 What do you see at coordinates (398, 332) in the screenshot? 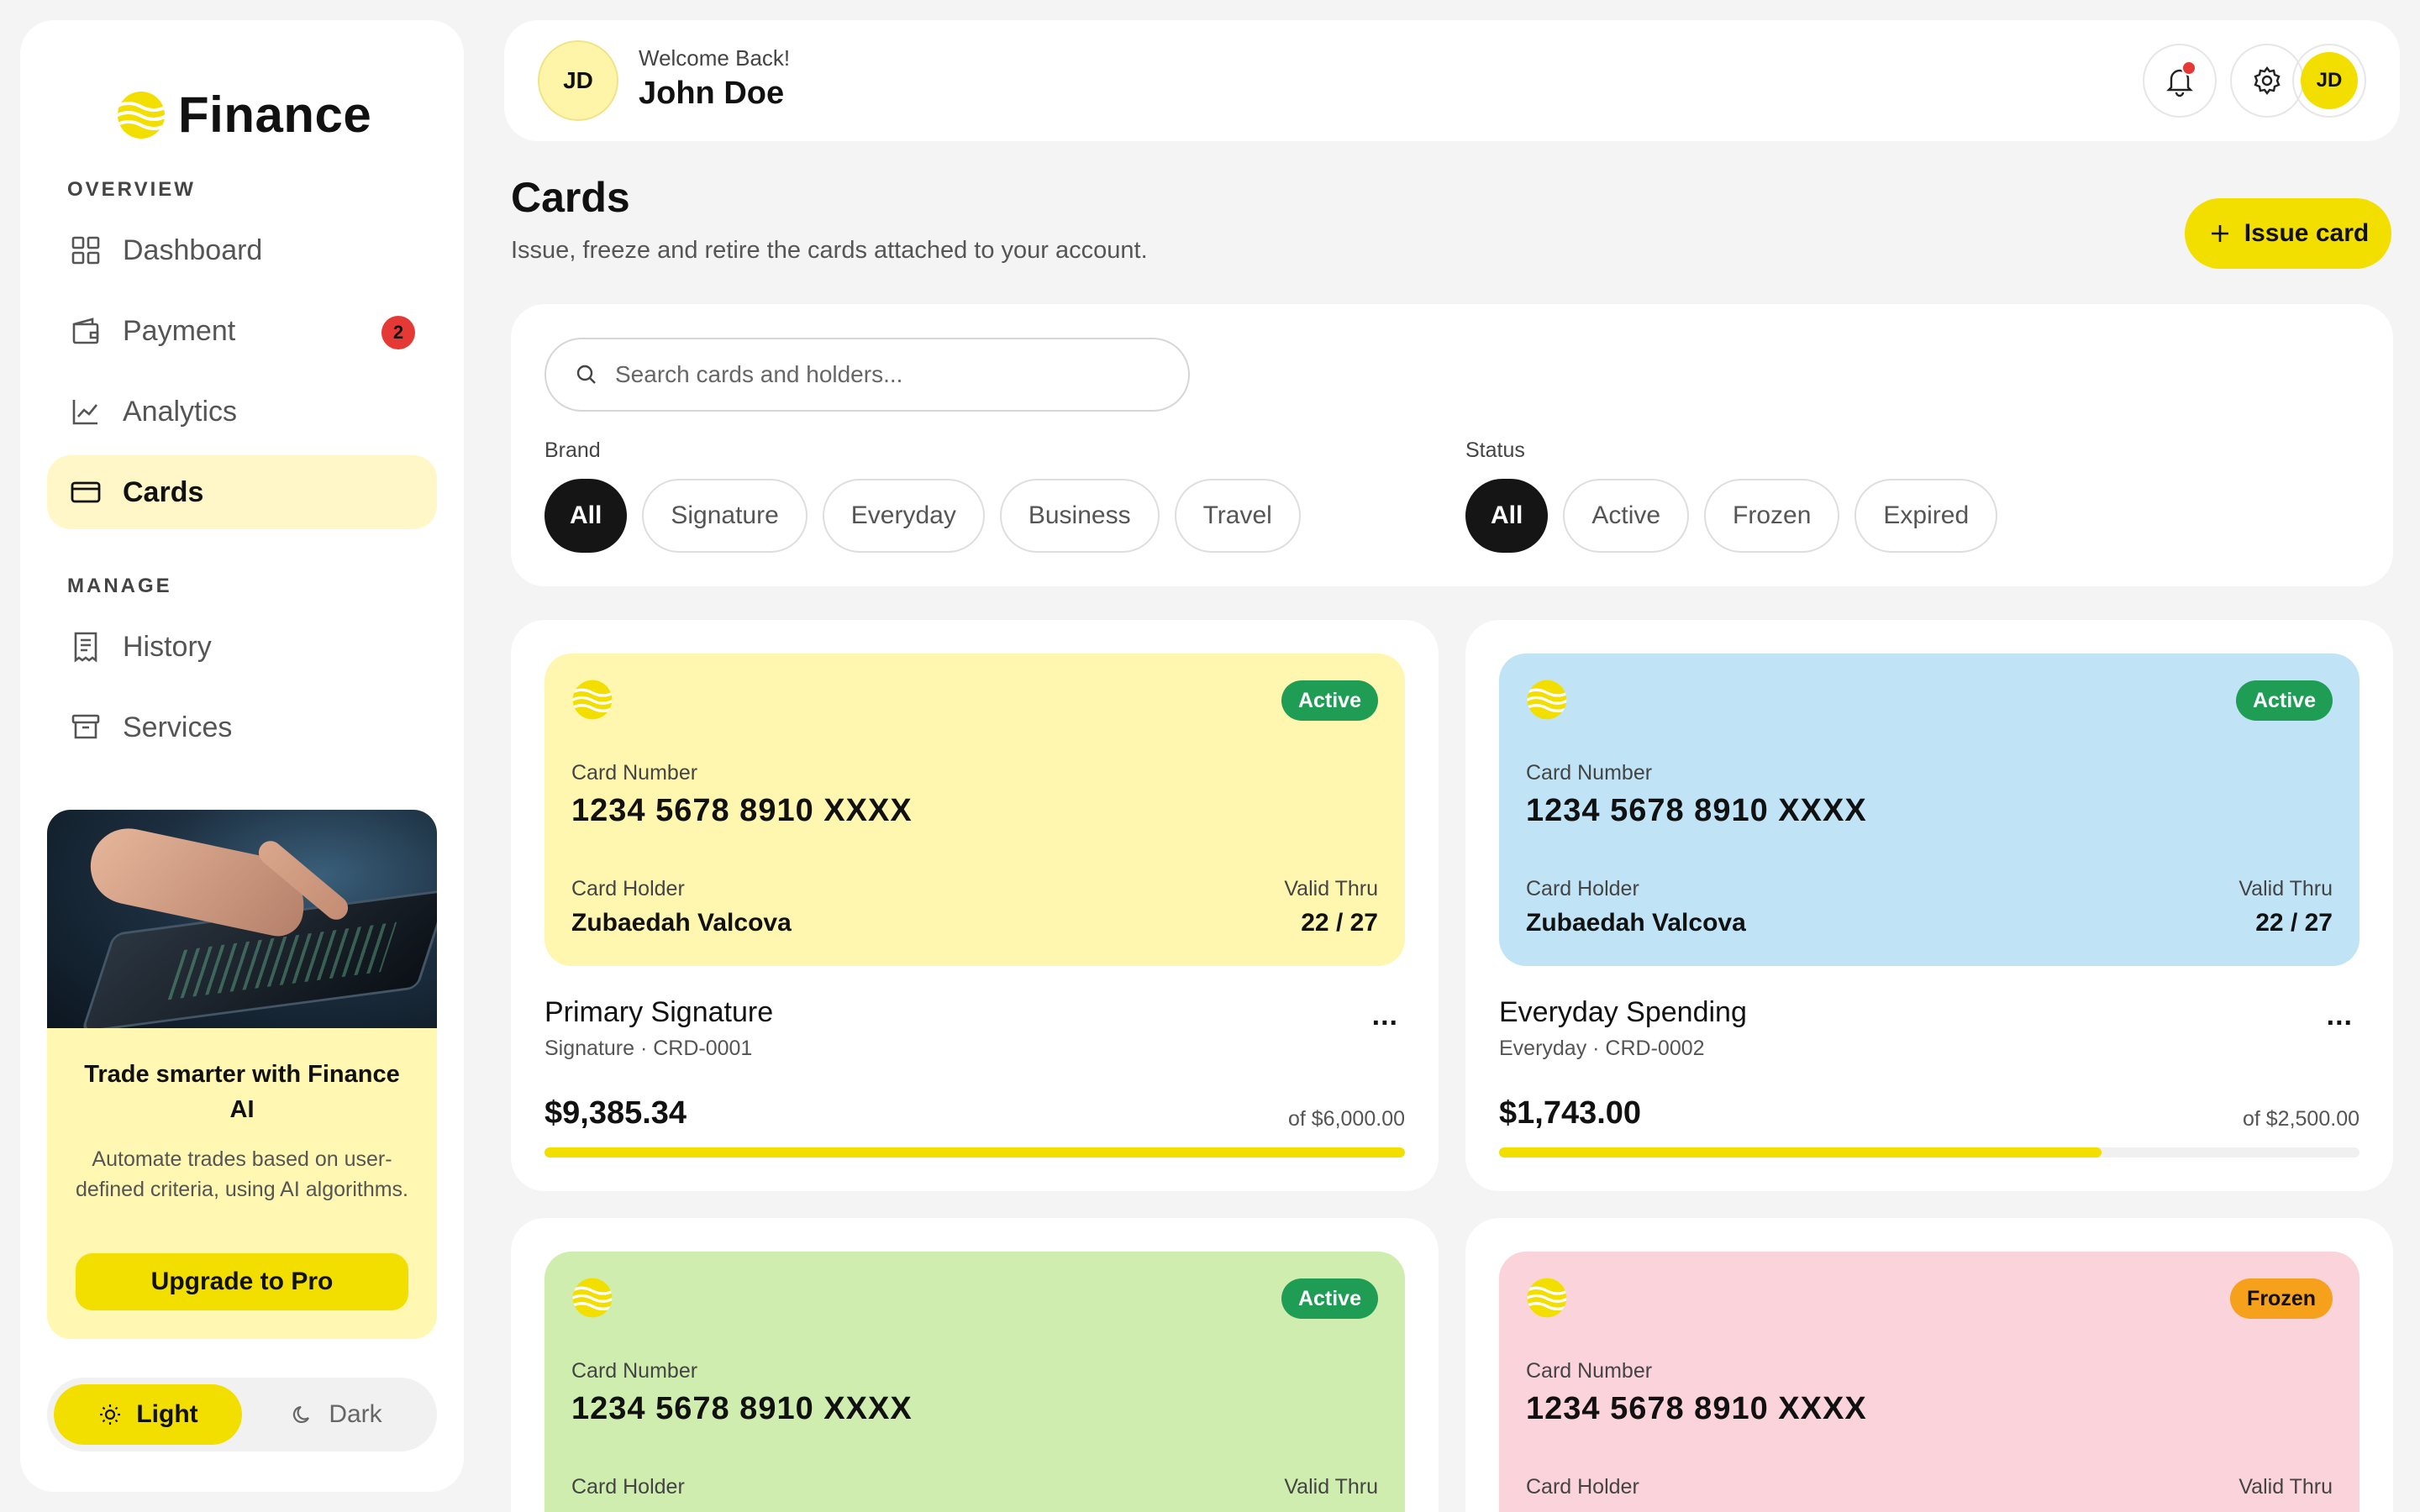
I see `payment-badge: 2` at bounding box center [398, 332].